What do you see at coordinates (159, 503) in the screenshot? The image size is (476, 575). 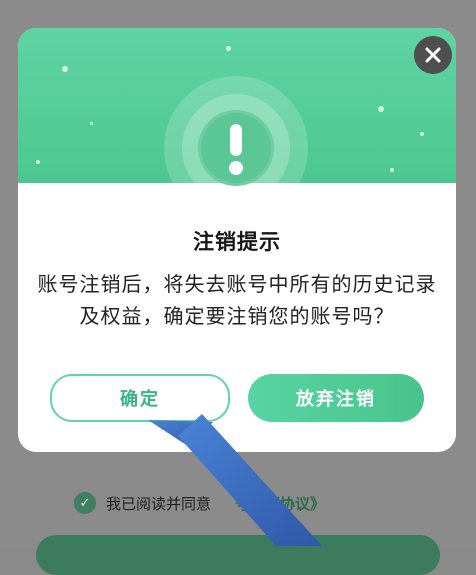 I see `agreement-text: 我已阅读并同意` at bounding box center [159, 503].